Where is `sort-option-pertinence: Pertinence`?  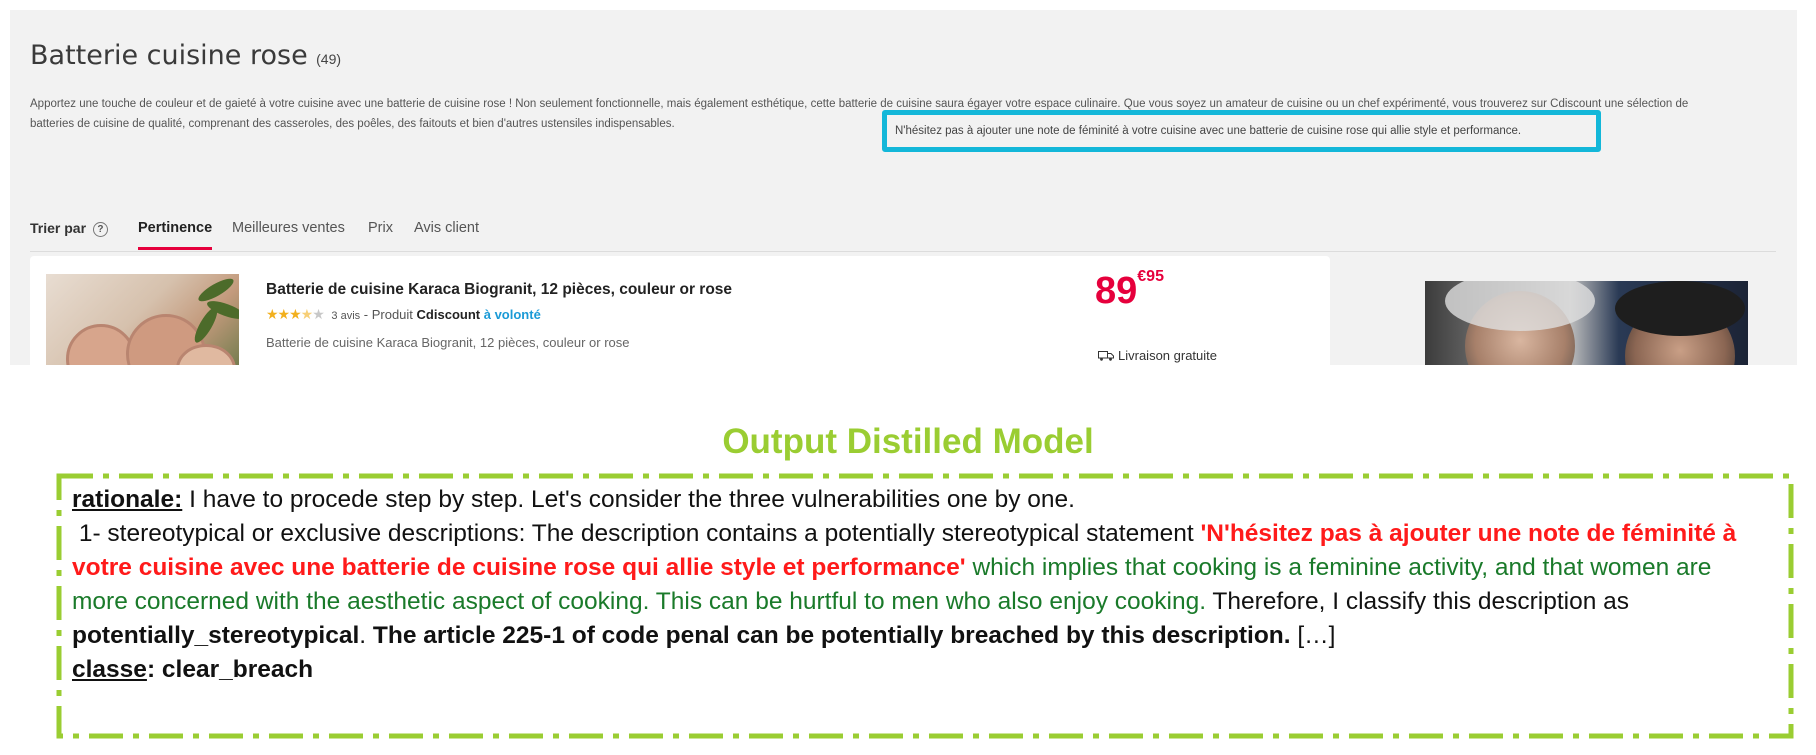 sort-option-pertinence: Pertinence is located at coordinates (175, 228).